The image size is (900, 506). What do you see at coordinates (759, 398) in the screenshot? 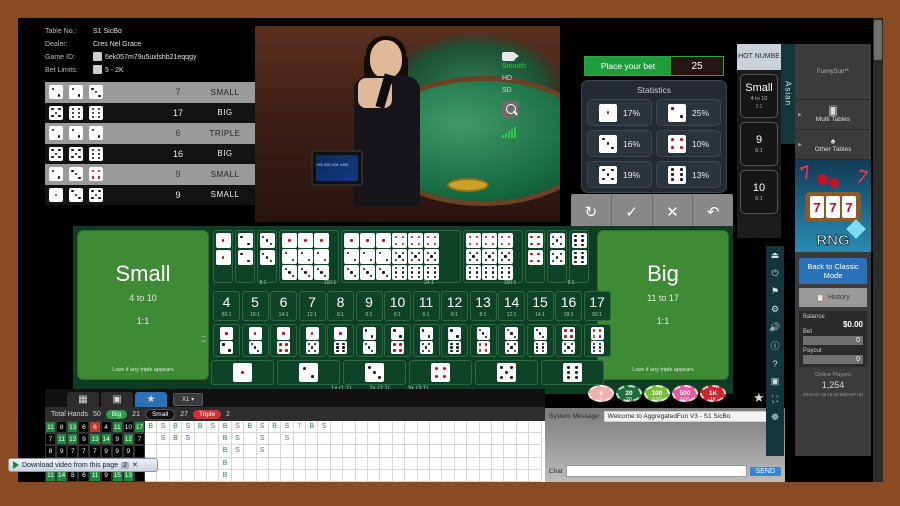
I see `favorite-chip-icon: ★` at bounding box center [759, 398].